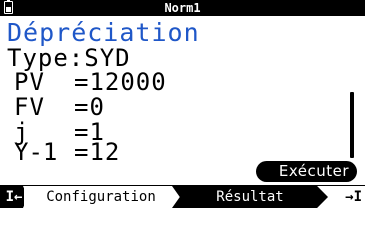 This screenshot has width=365, height=240. Describe the element at coordinates (101, 197) in the screenshot. I see `tab-configuration: Configuration` at that location.